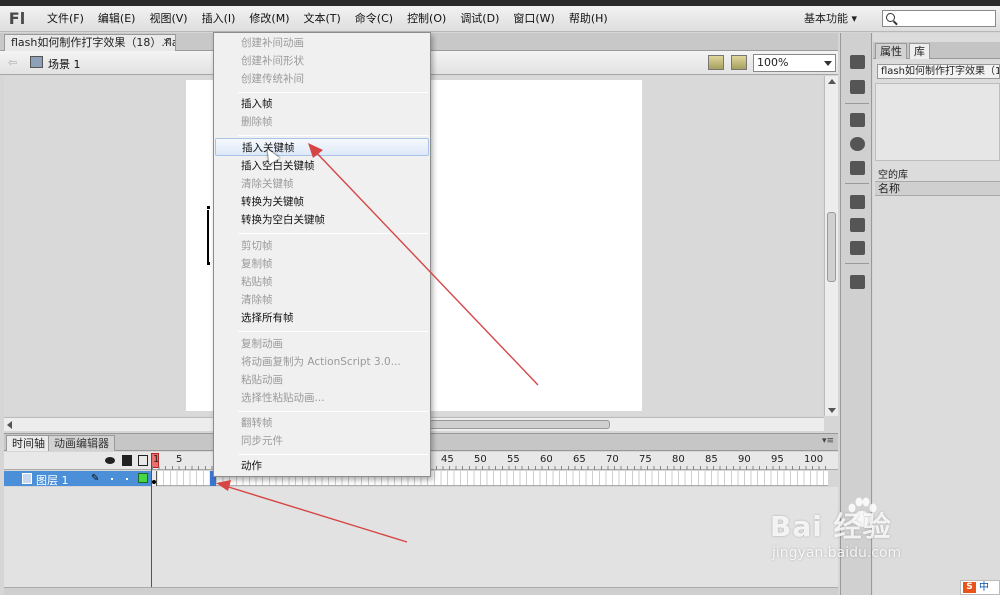  I want to click on menu-item-copy-motion: 复制动画, so click(322, 344).